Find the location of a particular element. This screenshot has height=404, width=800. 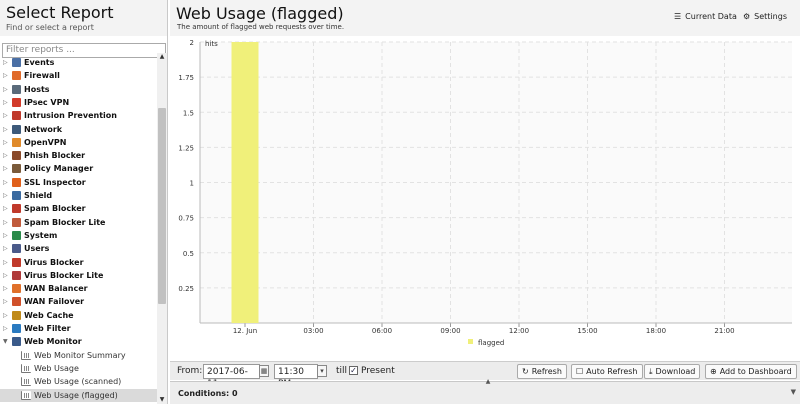

web-filter-icon is located at coordinates (16, 328).